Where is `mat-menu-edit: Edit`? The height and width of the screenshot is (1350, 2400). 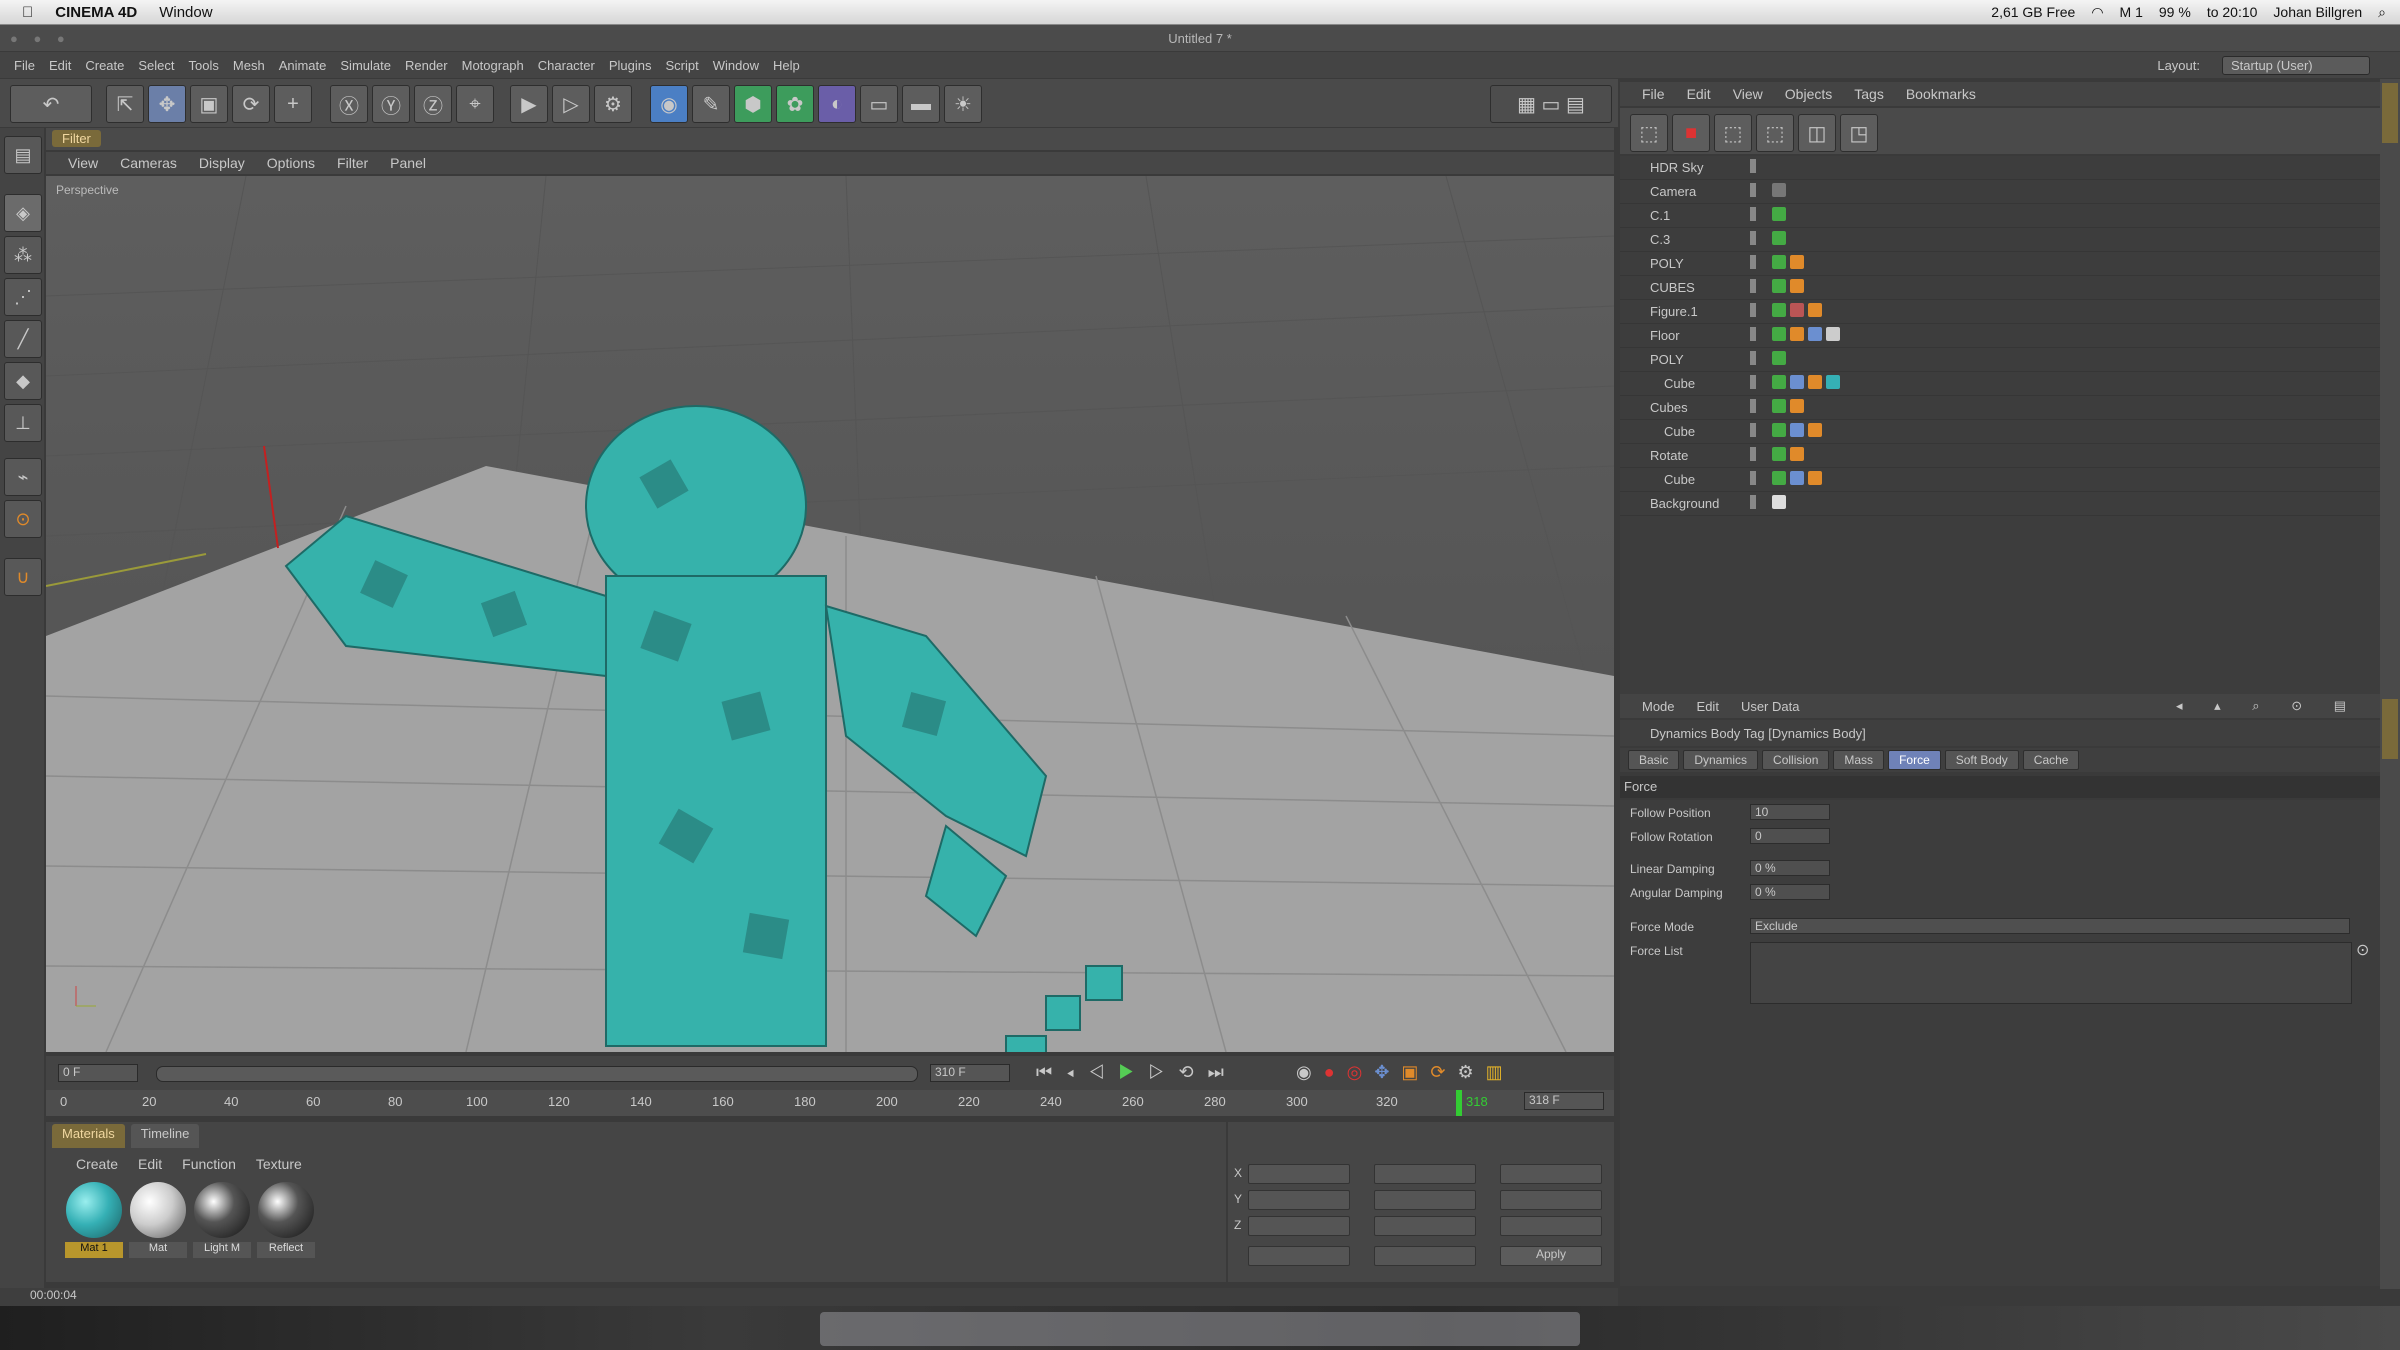 mat-menu-edit: Edit is located at coordinates (150, 1164).